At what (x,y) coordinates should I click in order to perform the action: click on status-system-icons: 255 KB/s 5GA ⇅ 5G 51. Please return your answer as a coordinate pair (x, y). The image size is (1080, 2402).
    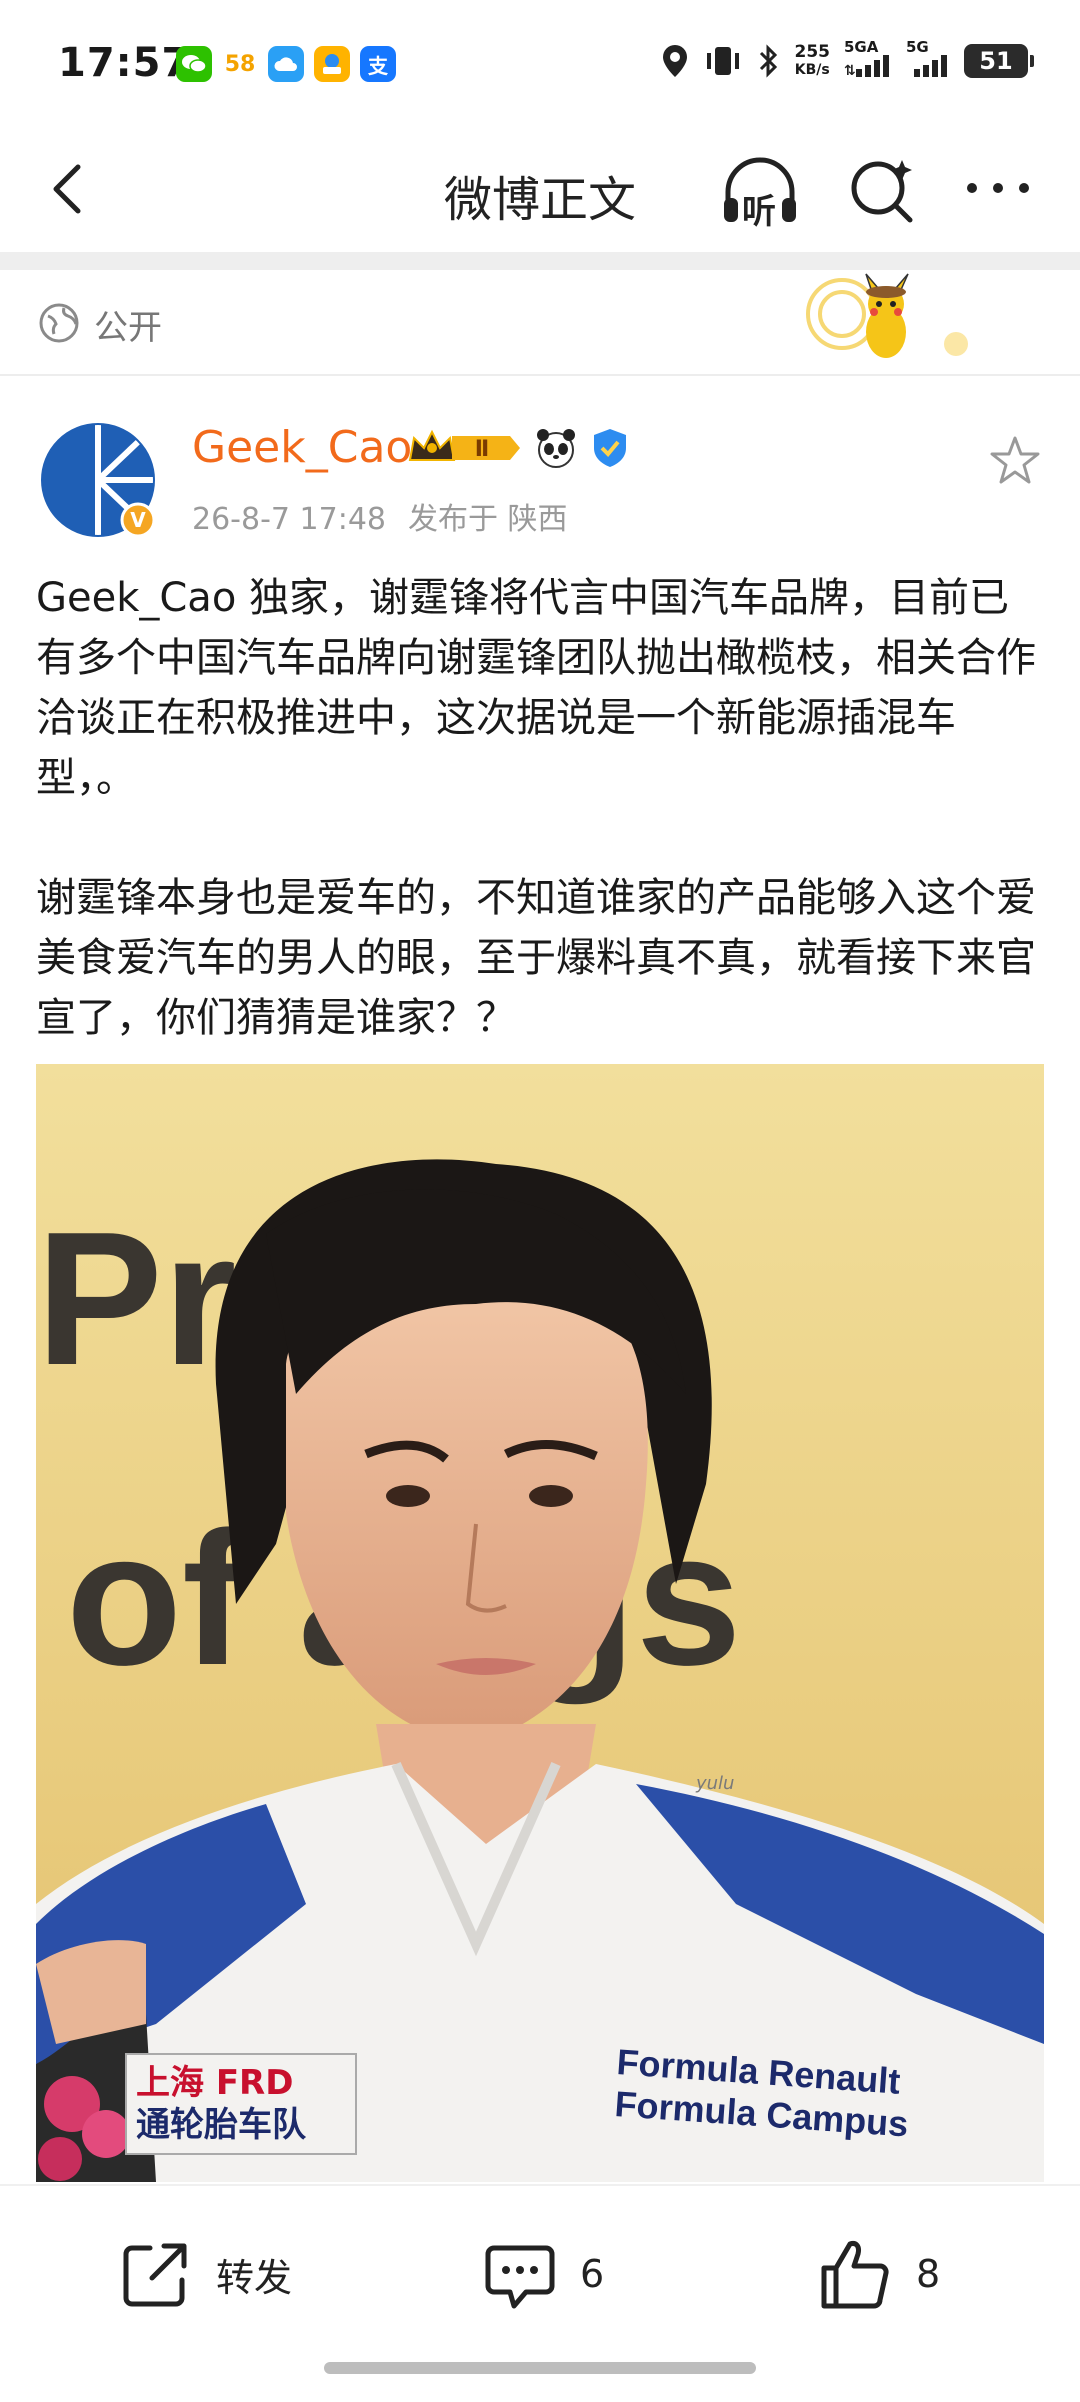
    Looking at the image, I should click on (847, 60).